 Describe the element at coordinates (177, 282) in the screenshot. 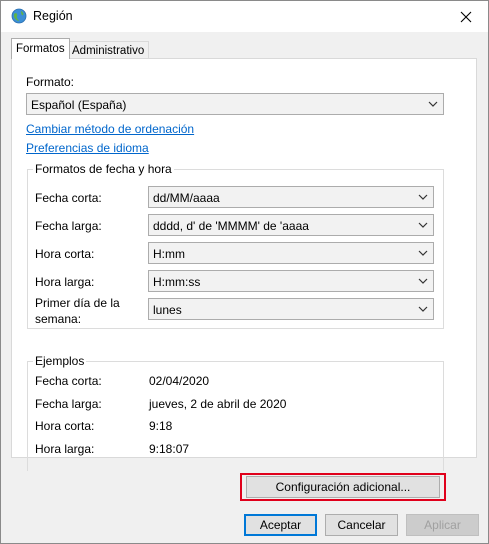

I see `long-time-value: H:mm:ss` at that location.